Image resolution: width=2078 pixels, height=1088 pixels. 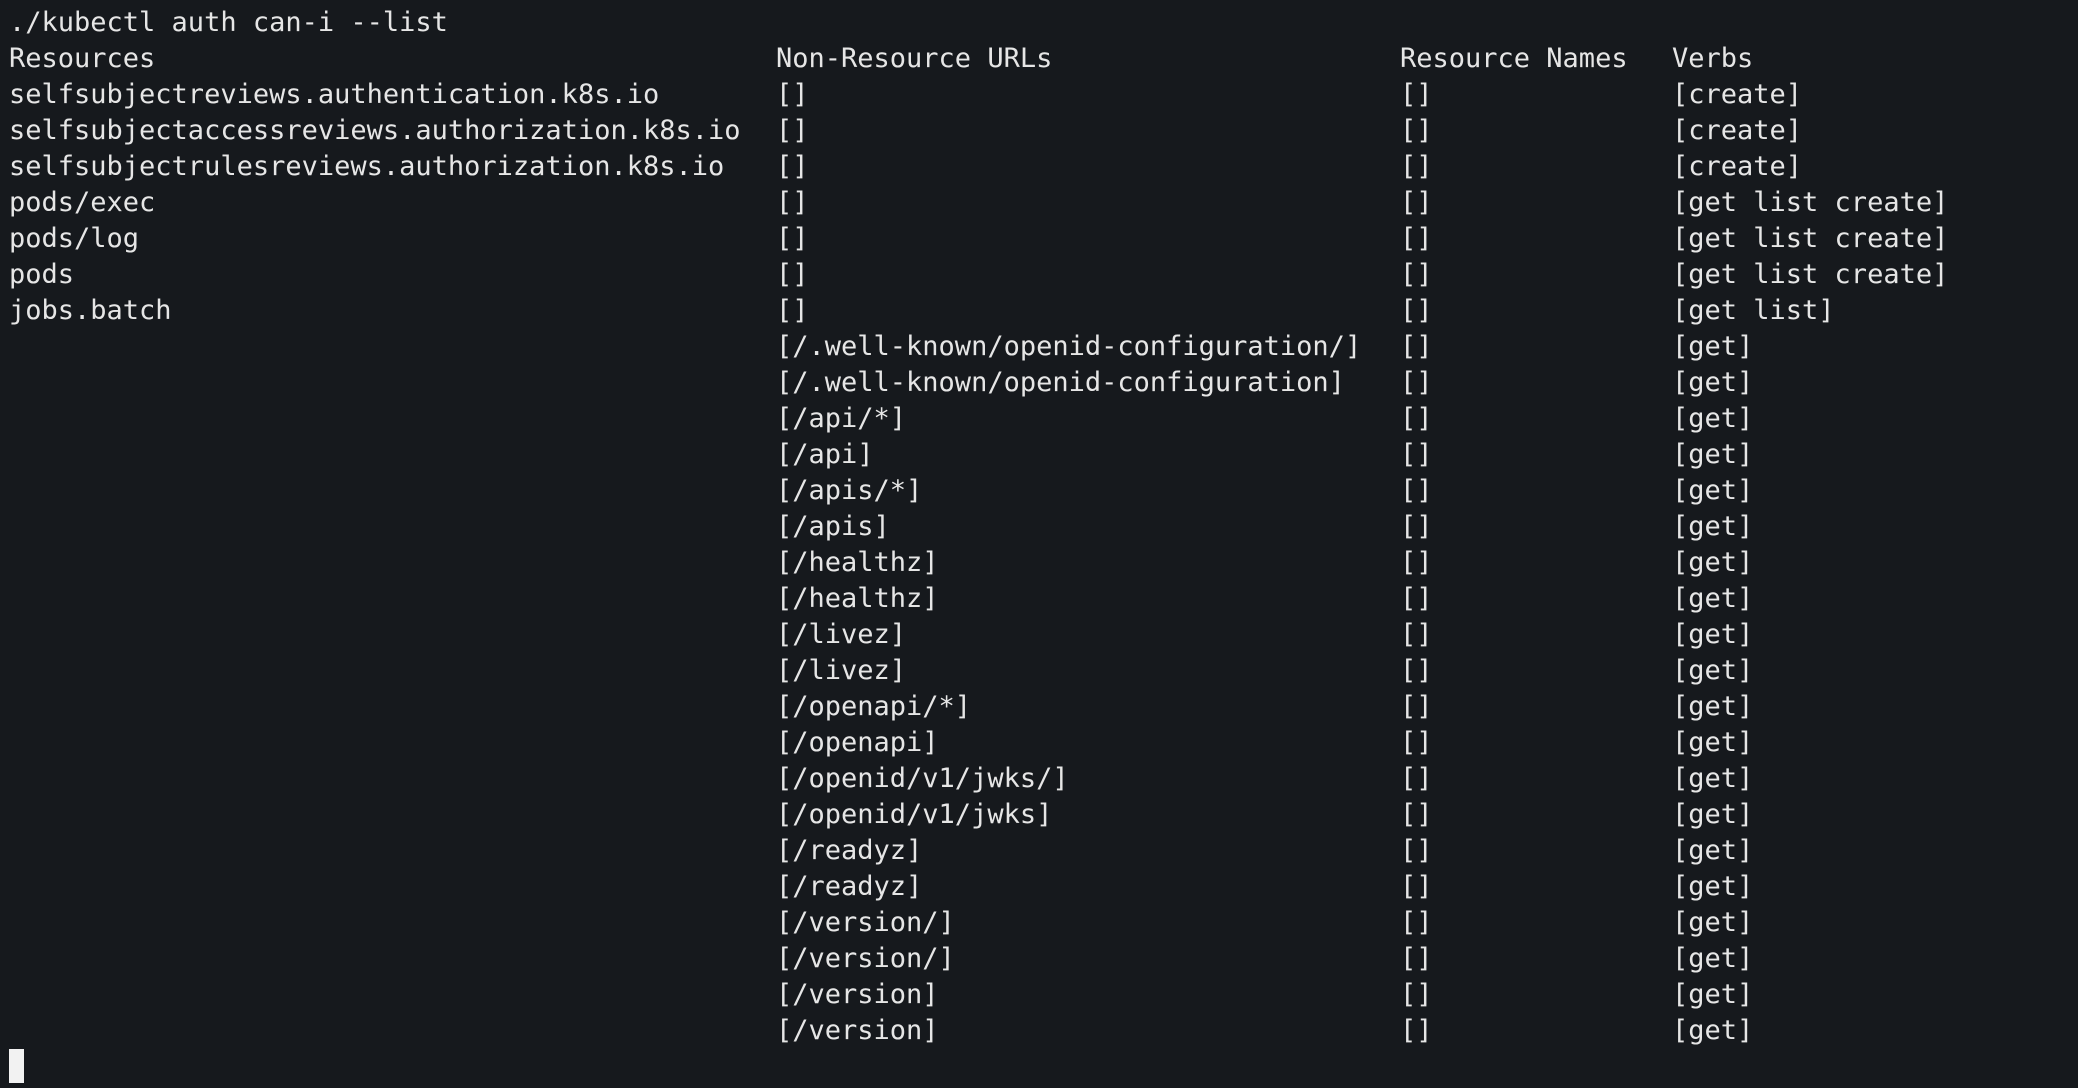 I want to click on cell-non-resource-url: [/openid/v1/jwks/], so click(x=922, y=778).